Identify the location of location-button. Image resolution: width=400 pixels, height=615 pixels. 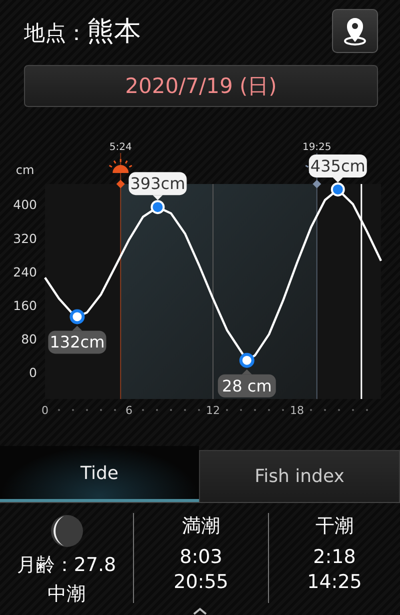
(355, 31).